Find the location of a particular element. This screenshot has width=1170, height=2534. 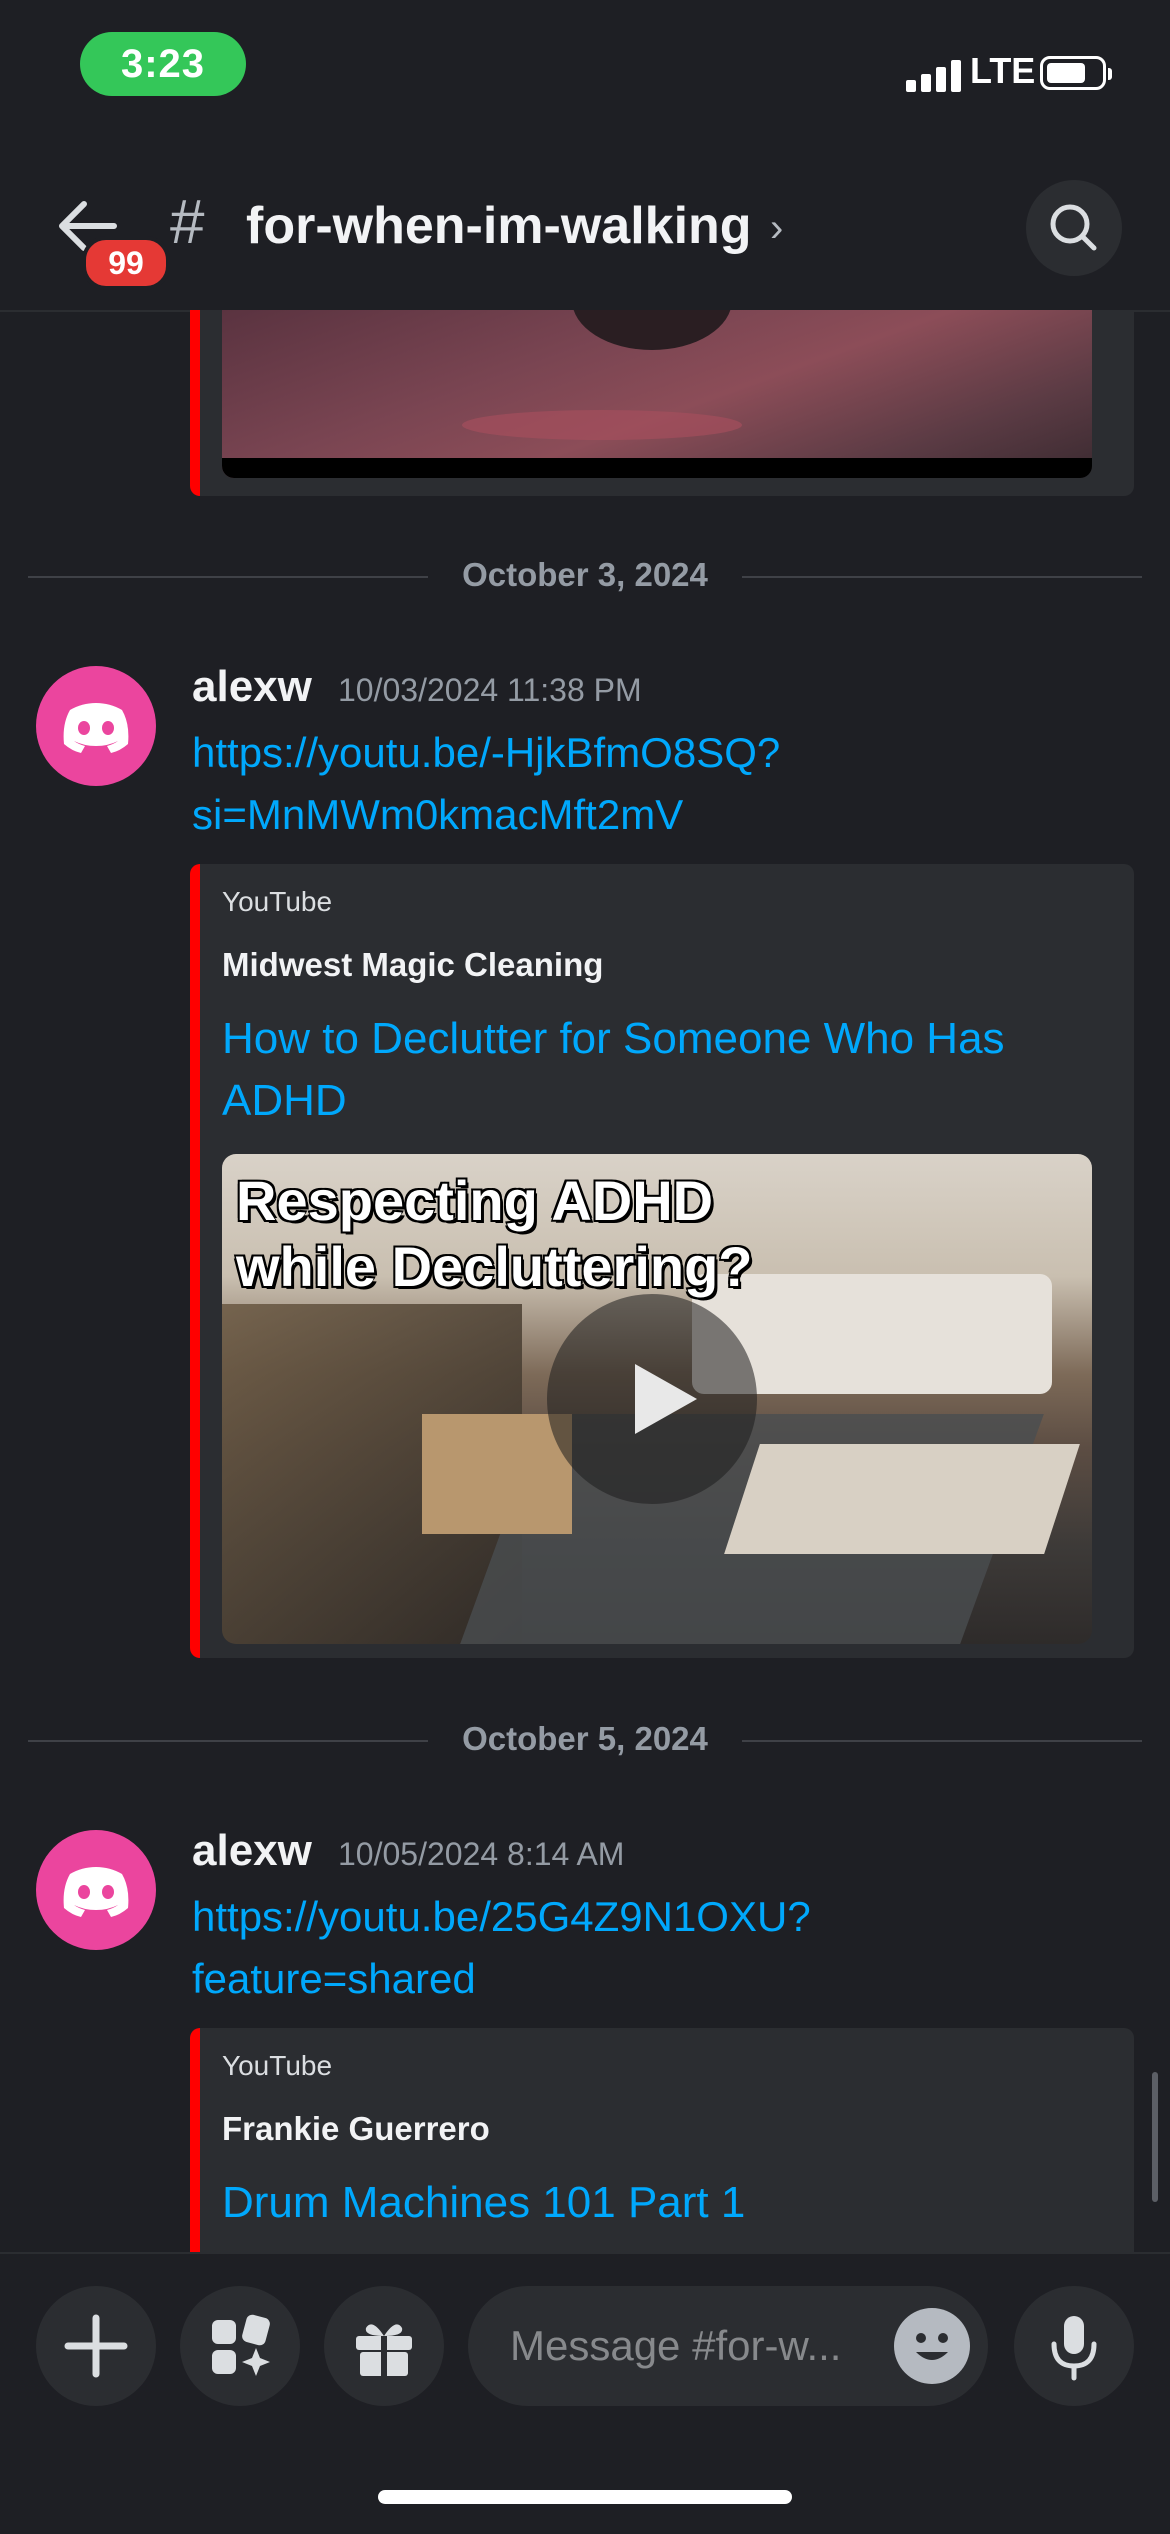

apps-button is located at coordinates (240, 2346).